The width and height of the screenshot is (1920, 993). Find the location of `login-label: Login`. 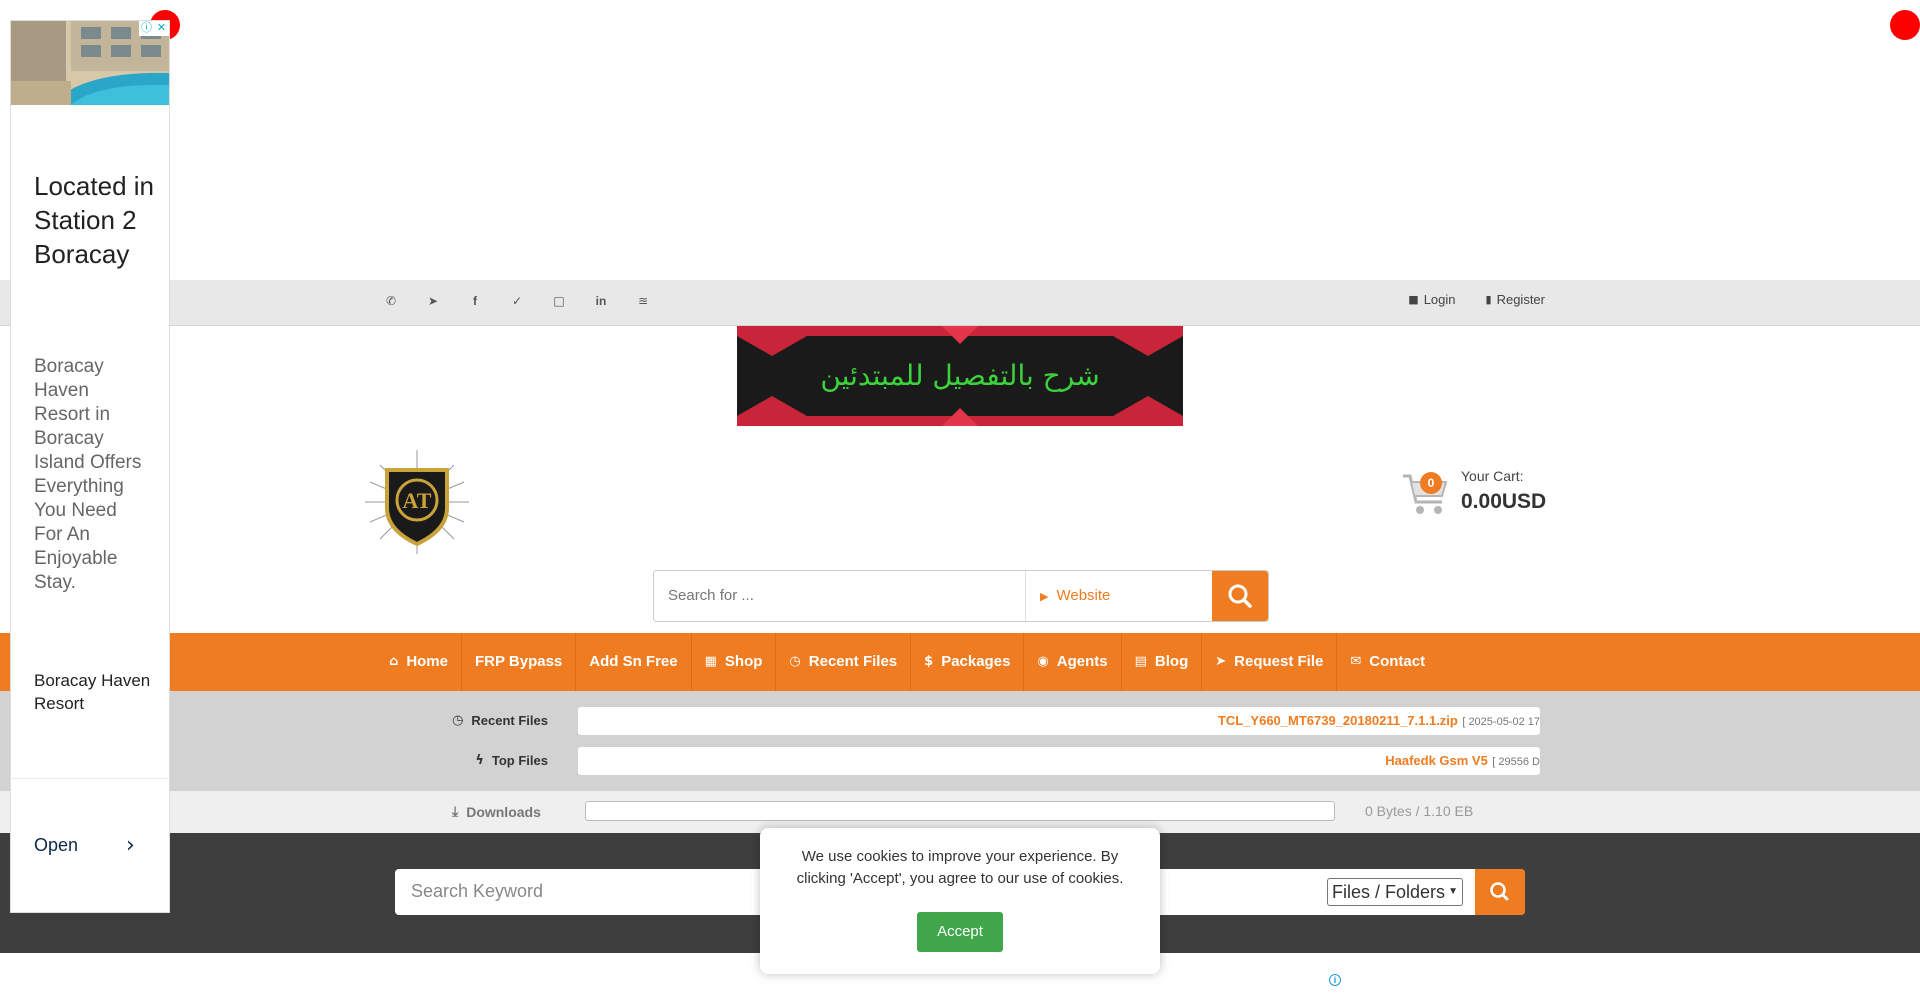

login-label: Login is located at coordinates (1439, 299).